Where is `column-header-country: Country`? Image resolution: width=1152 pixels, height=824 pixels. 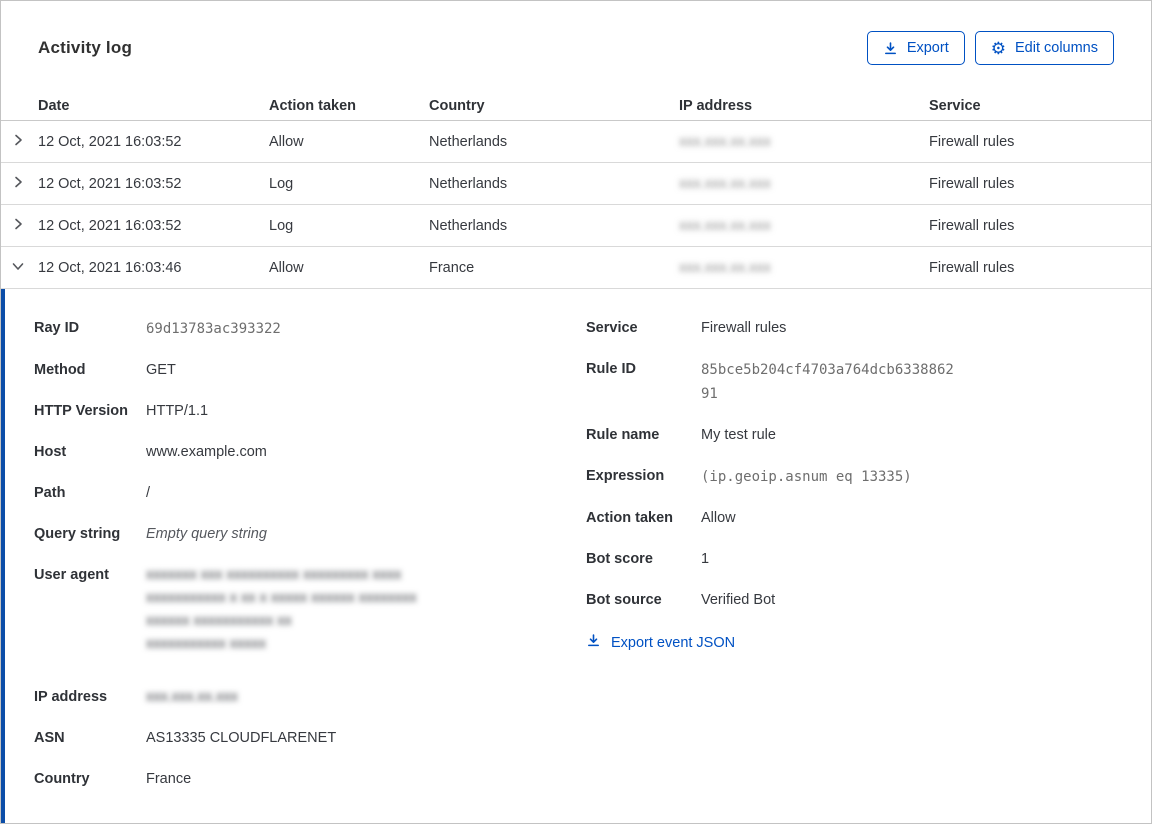 column-header-country: Country is located at coordinates (457, 105).